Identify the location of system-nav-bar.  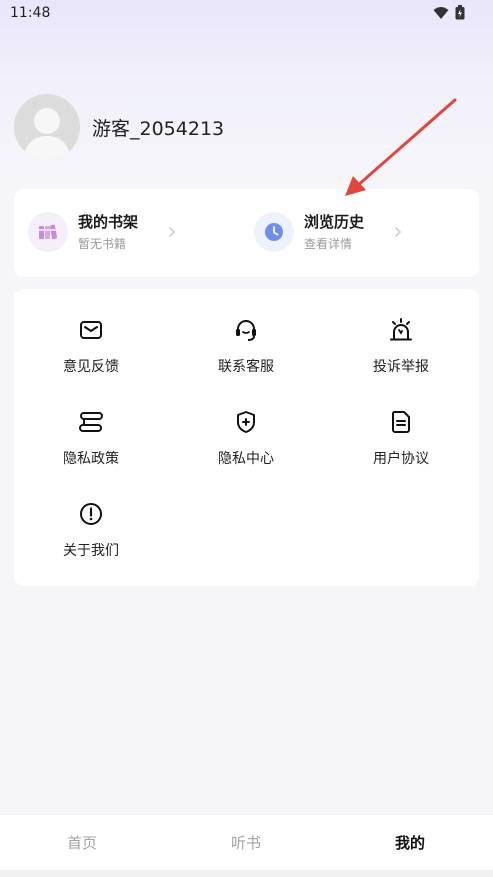
(246, 873).